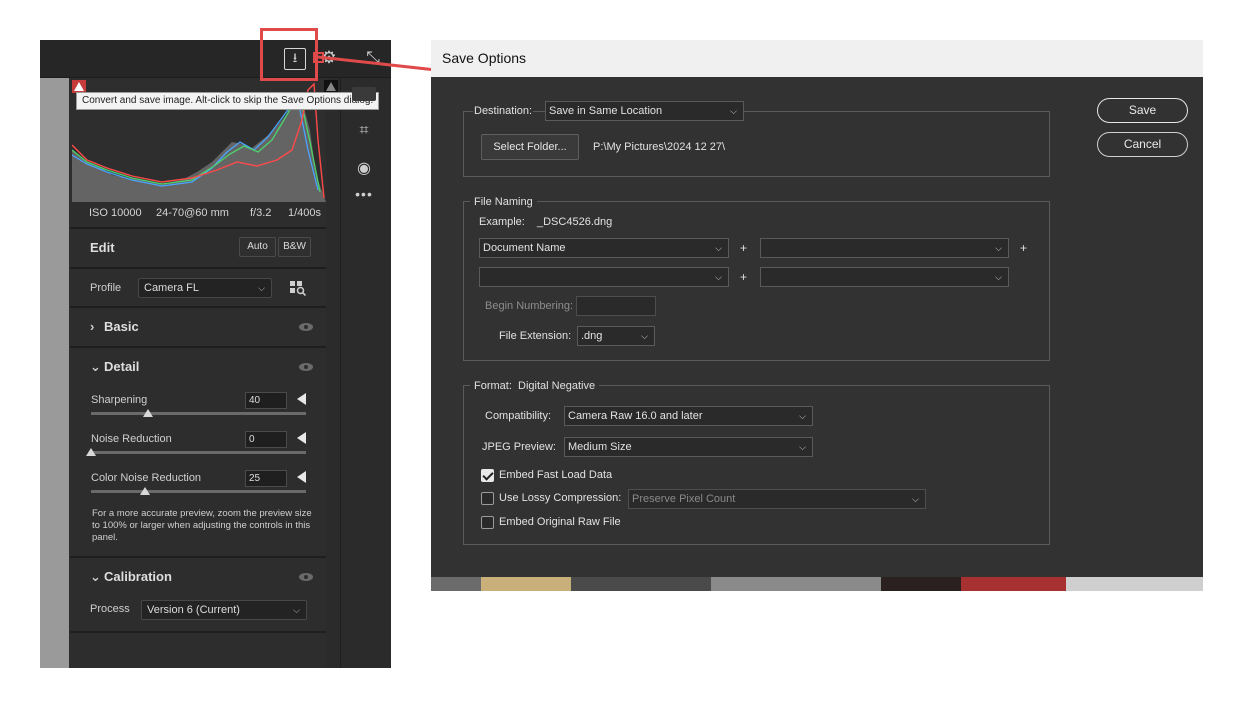 The height and width of the screenshot is (708, 1243). I want to click on save-button: Save, so click(1142, 110).